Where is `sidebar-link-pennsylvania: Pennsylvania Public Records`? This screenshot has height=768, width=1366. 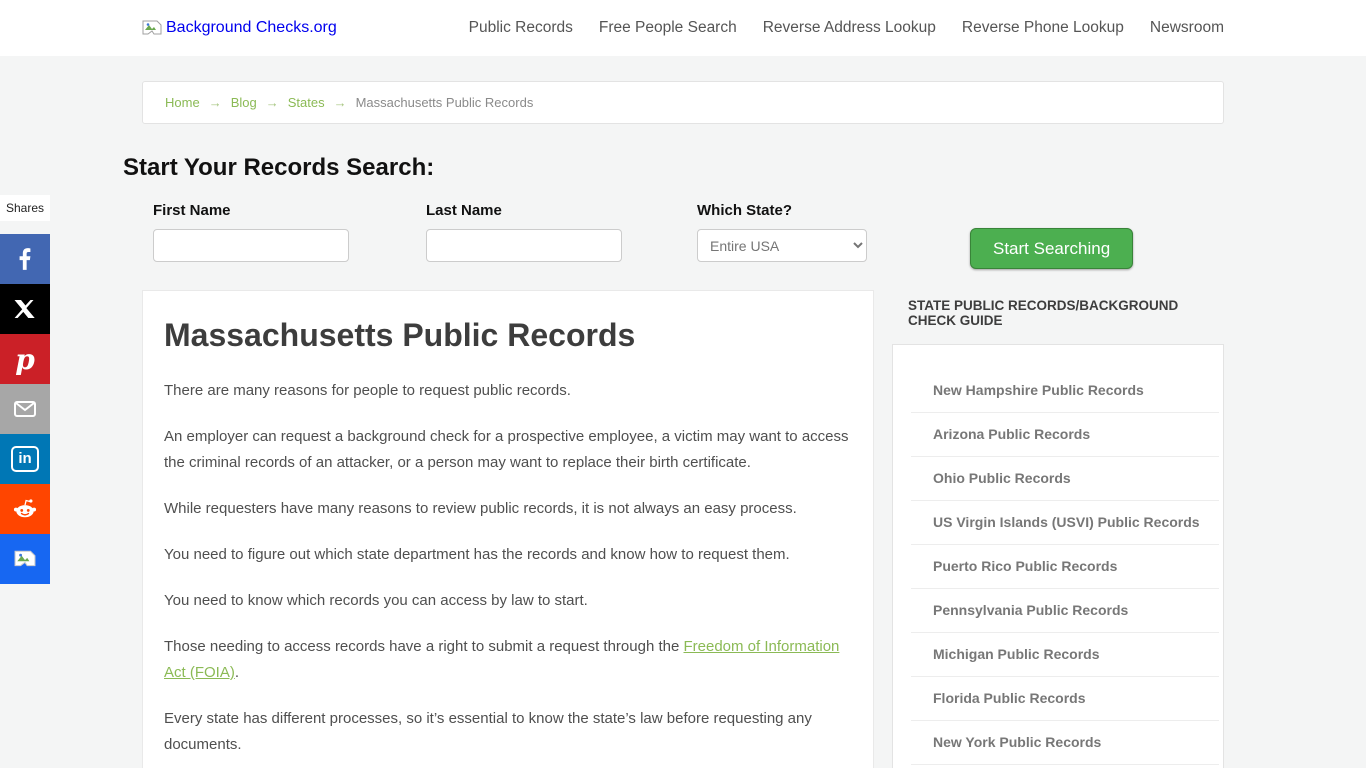 sidebar-link-pennsylvania: Pennsylvania Public Records is located at coordinates (1065, 610).